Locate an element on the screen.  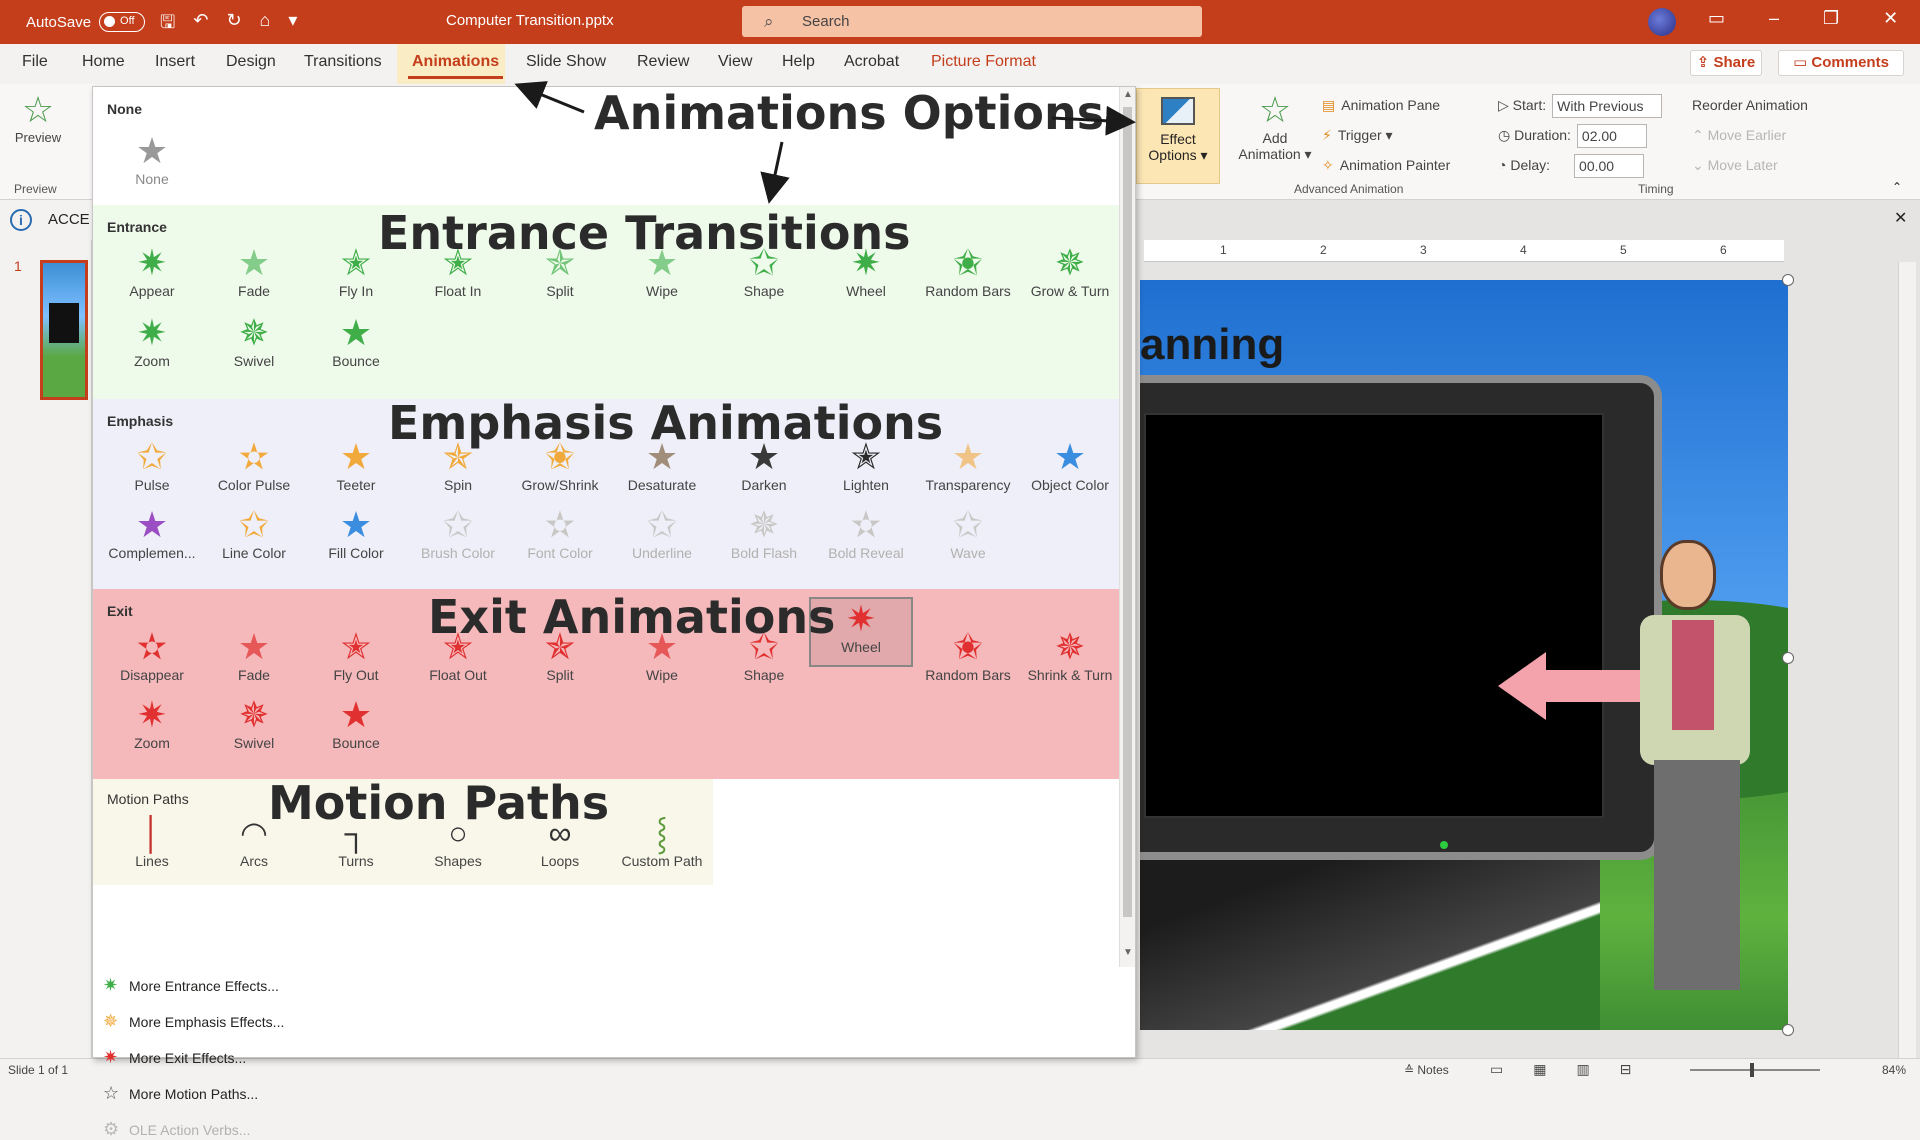
anim-label: Transparency is located at coordinates (968, 485).